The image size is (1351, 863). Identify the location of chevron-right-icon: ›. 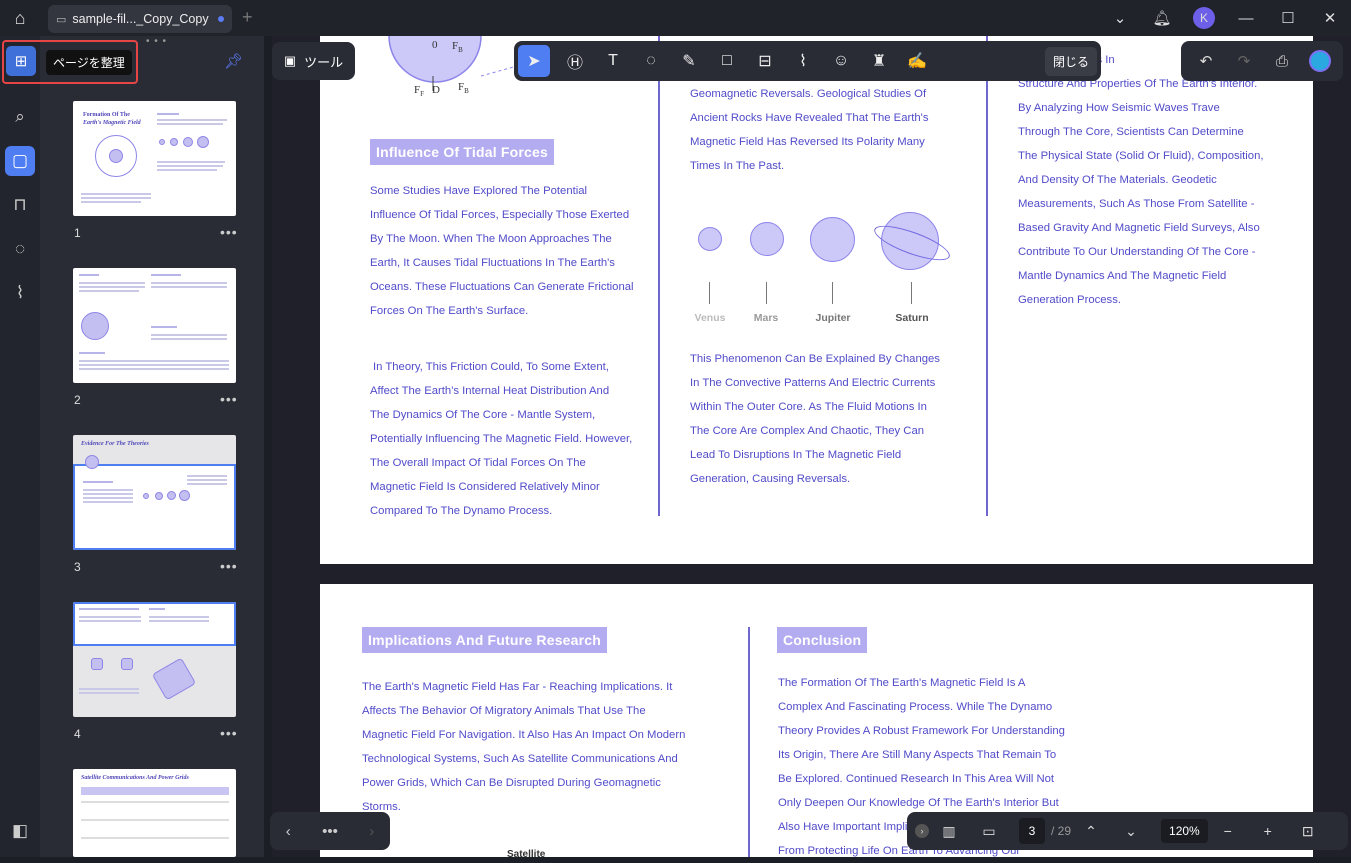
(371, 831).